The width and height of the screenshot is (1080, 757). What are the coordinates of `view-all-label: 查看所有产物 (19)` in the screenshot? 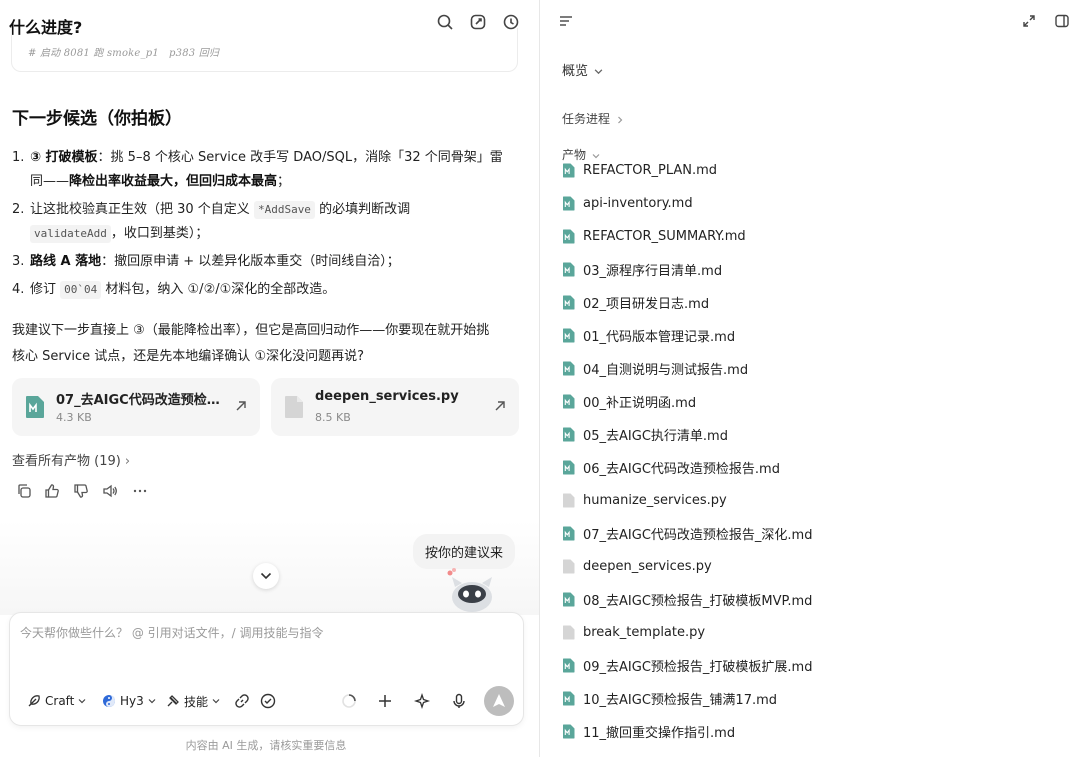 It's located at (66, 461).